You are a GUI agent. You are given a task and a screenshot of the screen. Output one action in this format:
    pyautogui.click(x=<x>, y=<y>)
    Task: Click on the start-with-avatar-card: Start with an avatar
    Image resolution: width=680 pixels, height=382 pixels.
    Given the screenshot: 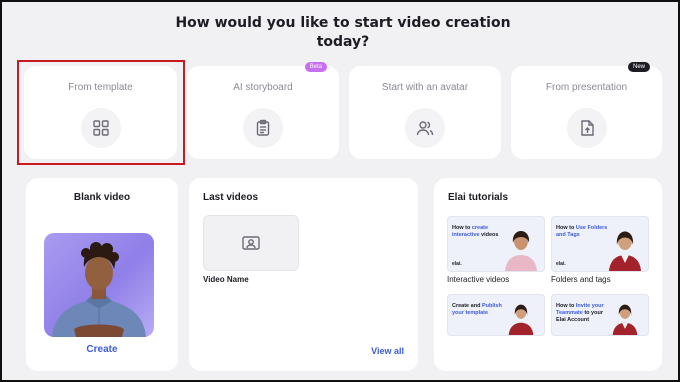 What is the action you would take?
    pyautogui.click(x=425, y=112)
    